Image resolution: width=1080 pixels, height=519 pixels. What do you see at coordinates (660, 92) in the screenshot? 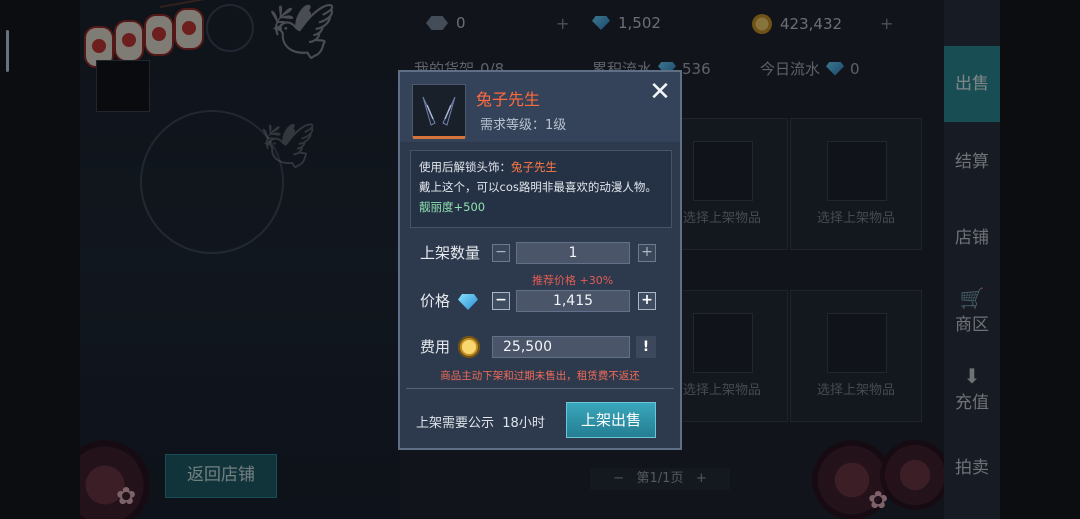
I see `close-dialog-button: ✕` at bounding box center [660, 92].